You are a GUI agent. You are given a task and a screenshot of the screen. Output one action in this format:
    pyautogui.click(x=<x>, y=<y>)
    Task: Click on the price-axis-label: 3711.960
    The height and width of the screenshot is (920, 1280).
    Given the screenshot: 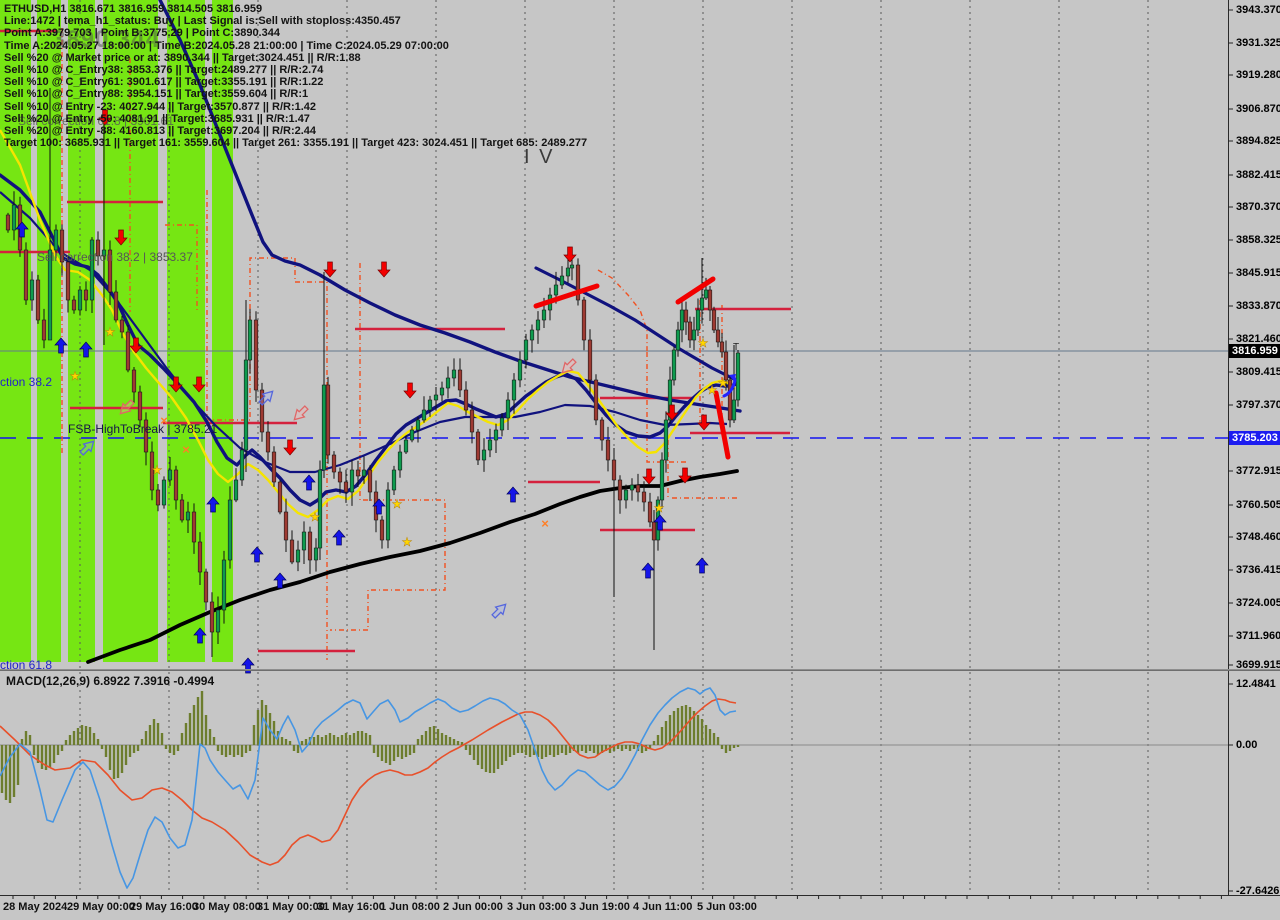 What is the action you would take?
    pyautogui.click(x=1258, y=636)
    